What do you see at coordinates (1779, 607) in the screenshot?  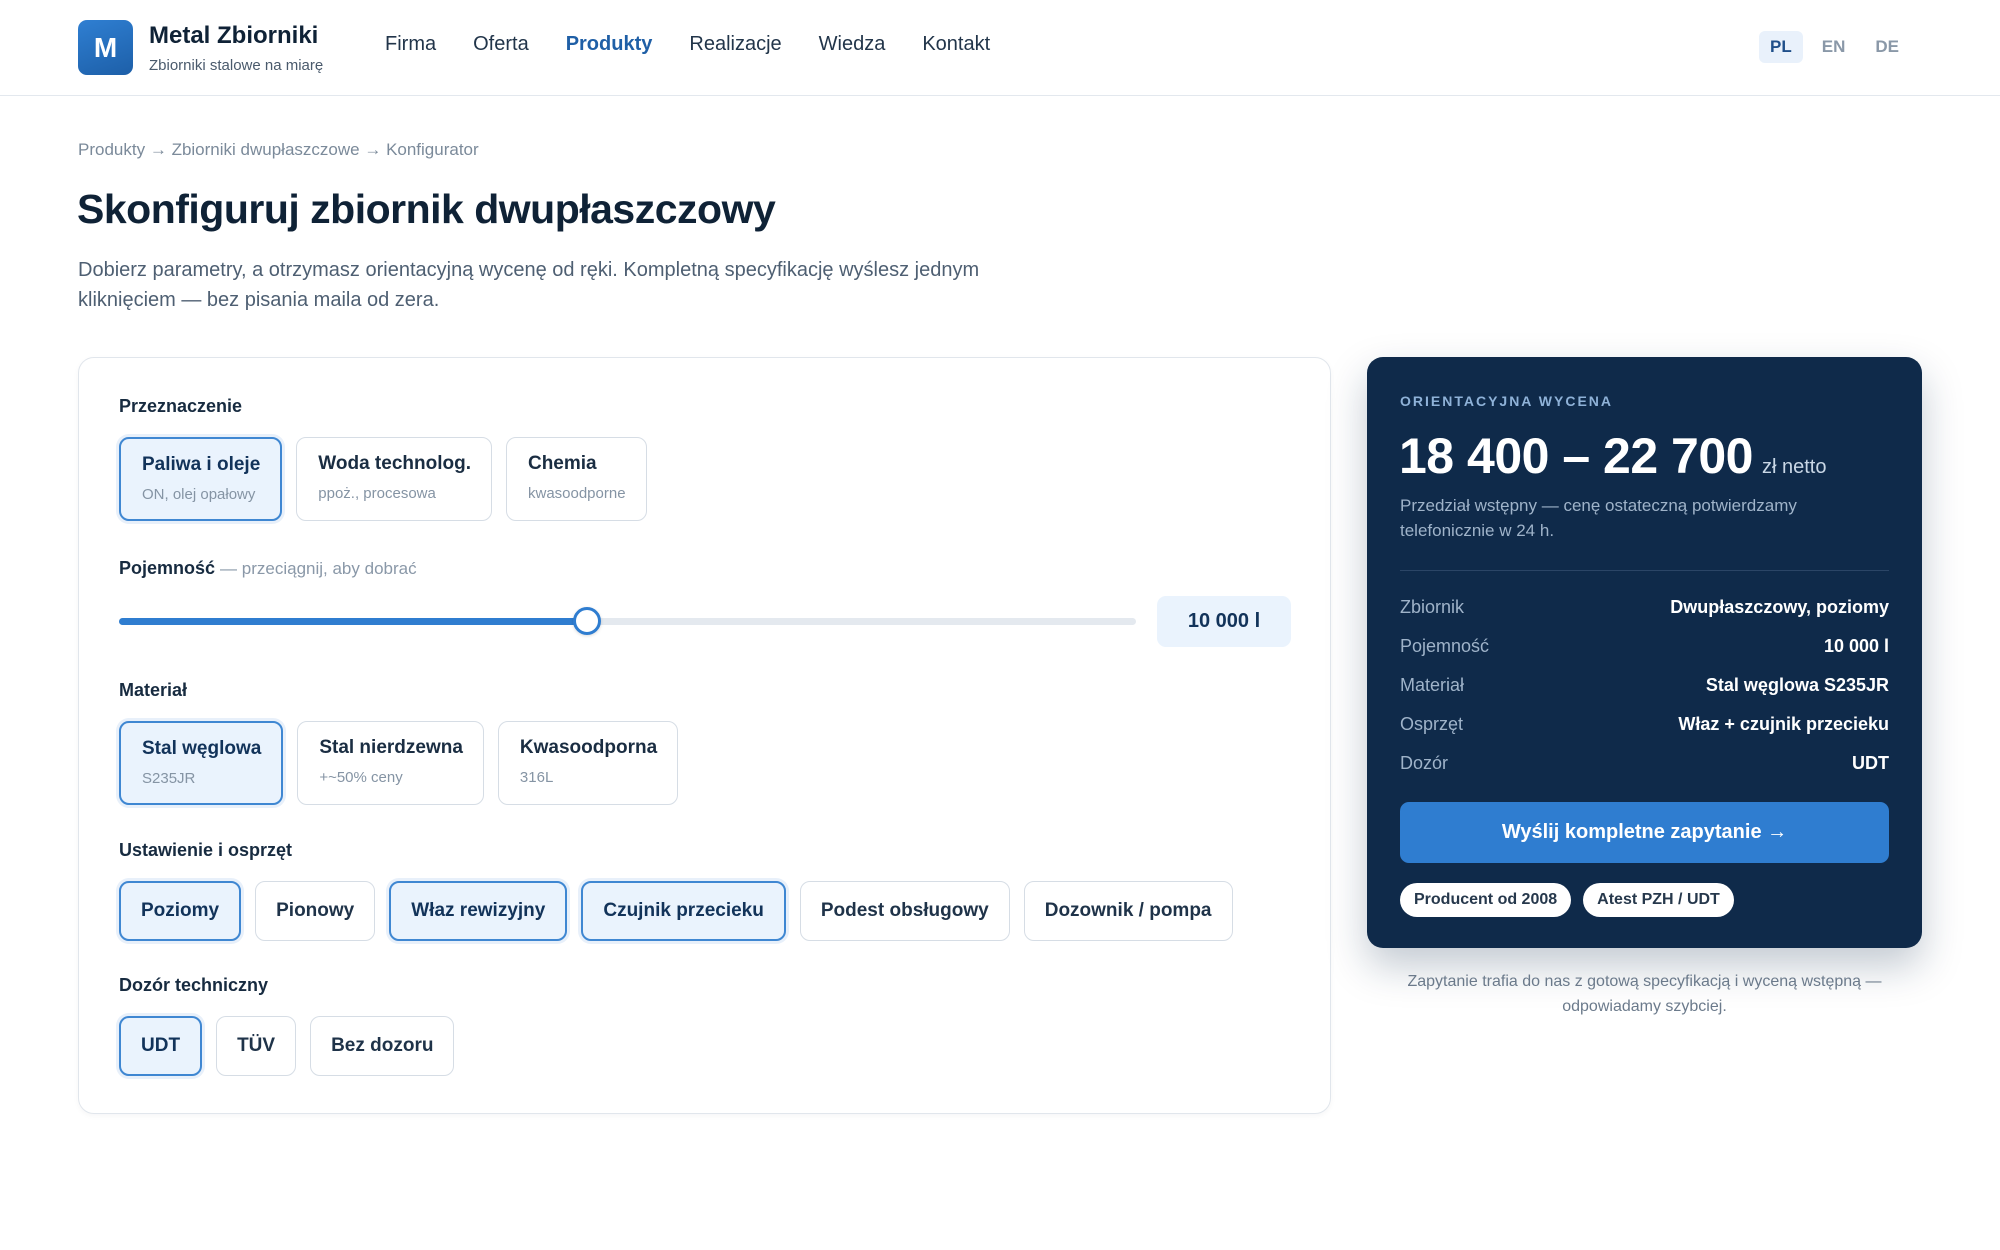 I see `quote-row-value: Dwupłaszczowy, poziomy` at bounding box center [1779, 607].